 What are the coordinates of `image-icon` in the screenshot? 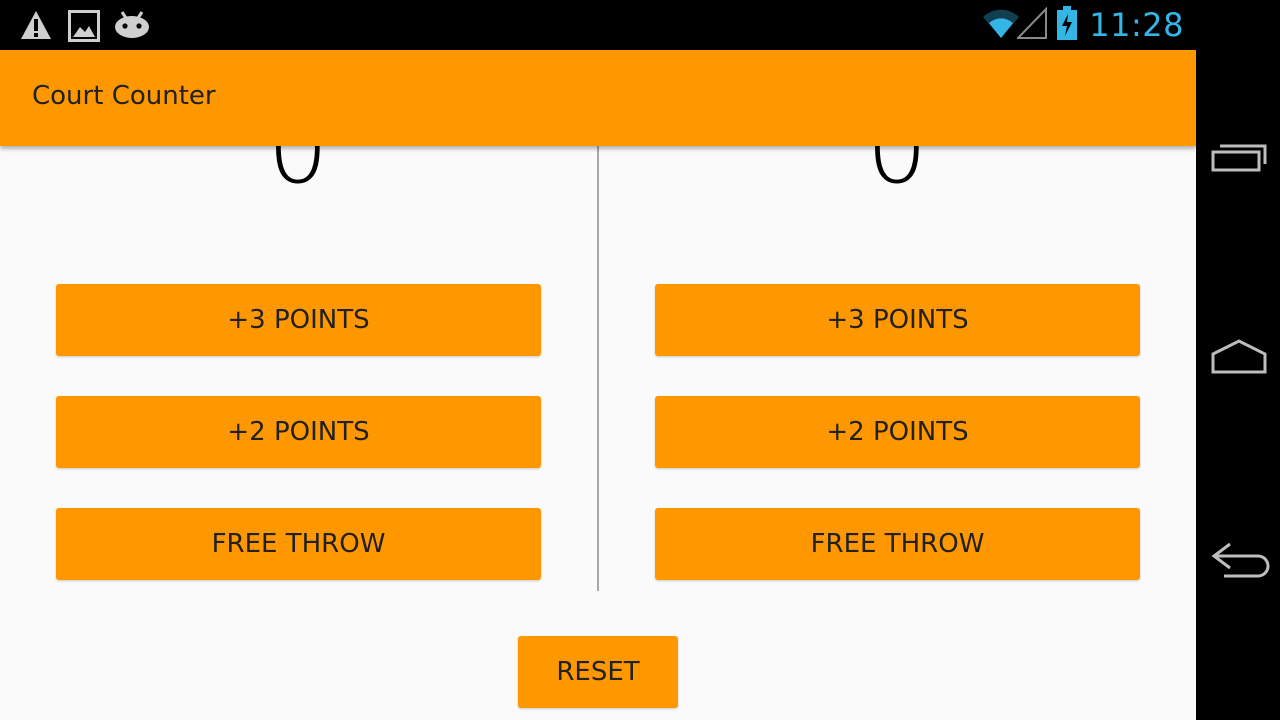 It's located at (84, 28).